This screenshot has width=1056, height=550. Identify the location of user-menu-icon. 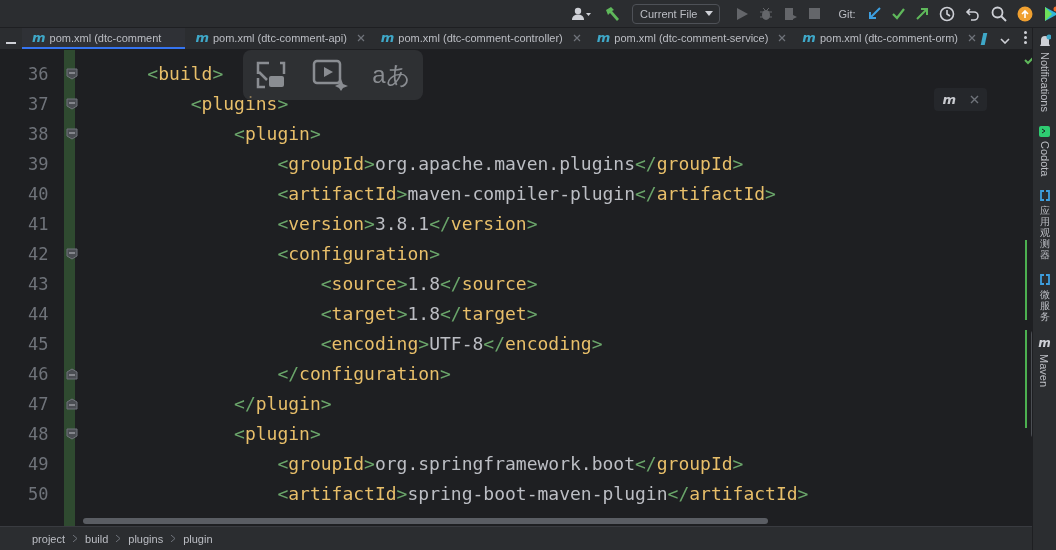
(582, 13).